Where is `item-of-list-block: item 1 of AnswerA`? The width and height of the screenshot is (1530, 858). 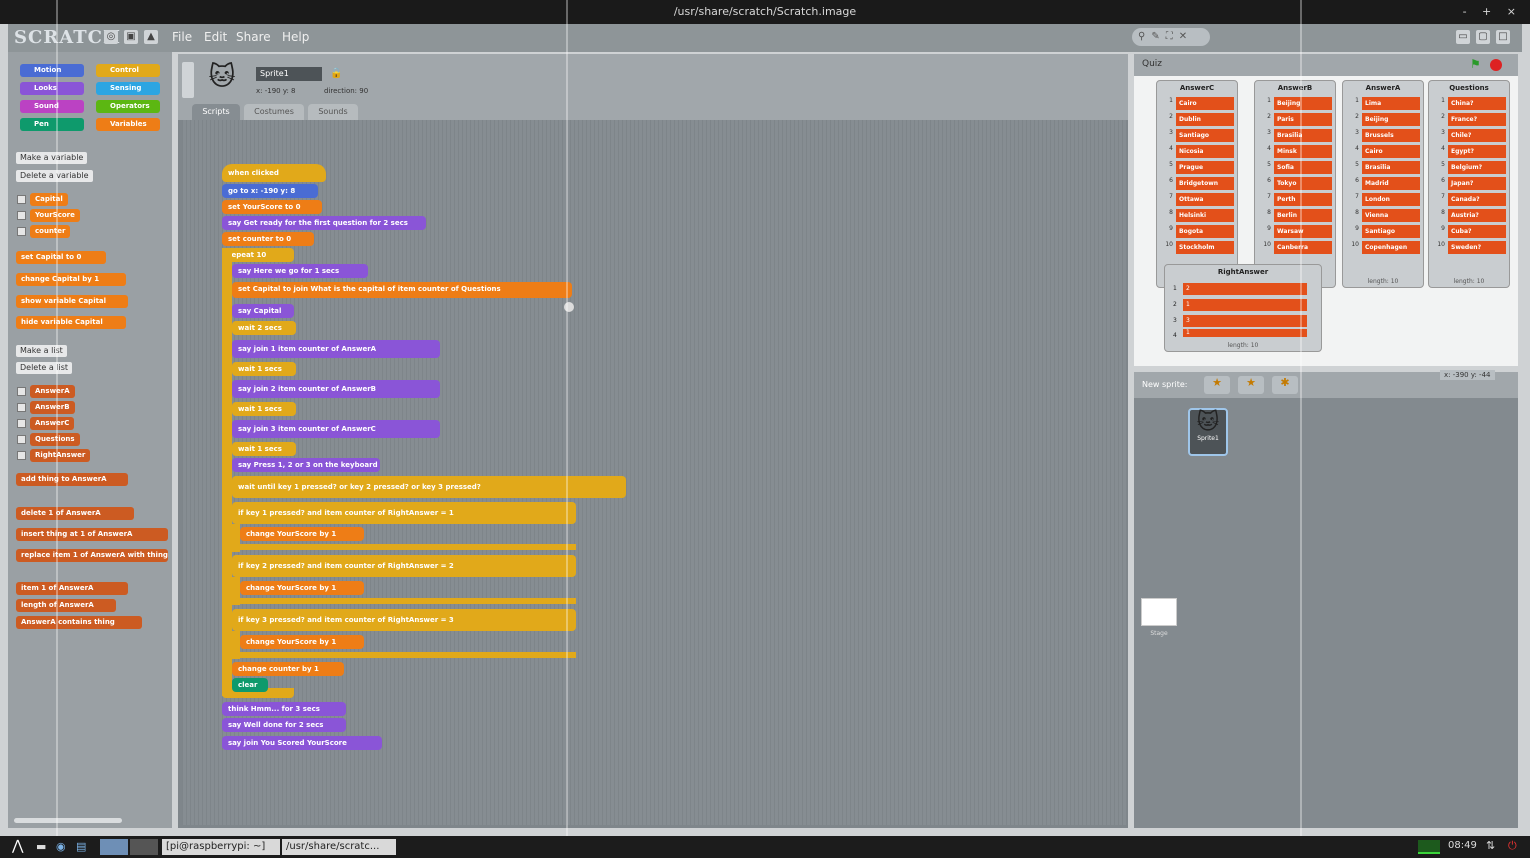
item-of-list-block: item 1 of AnswerA is located at coordinates (72, 588).